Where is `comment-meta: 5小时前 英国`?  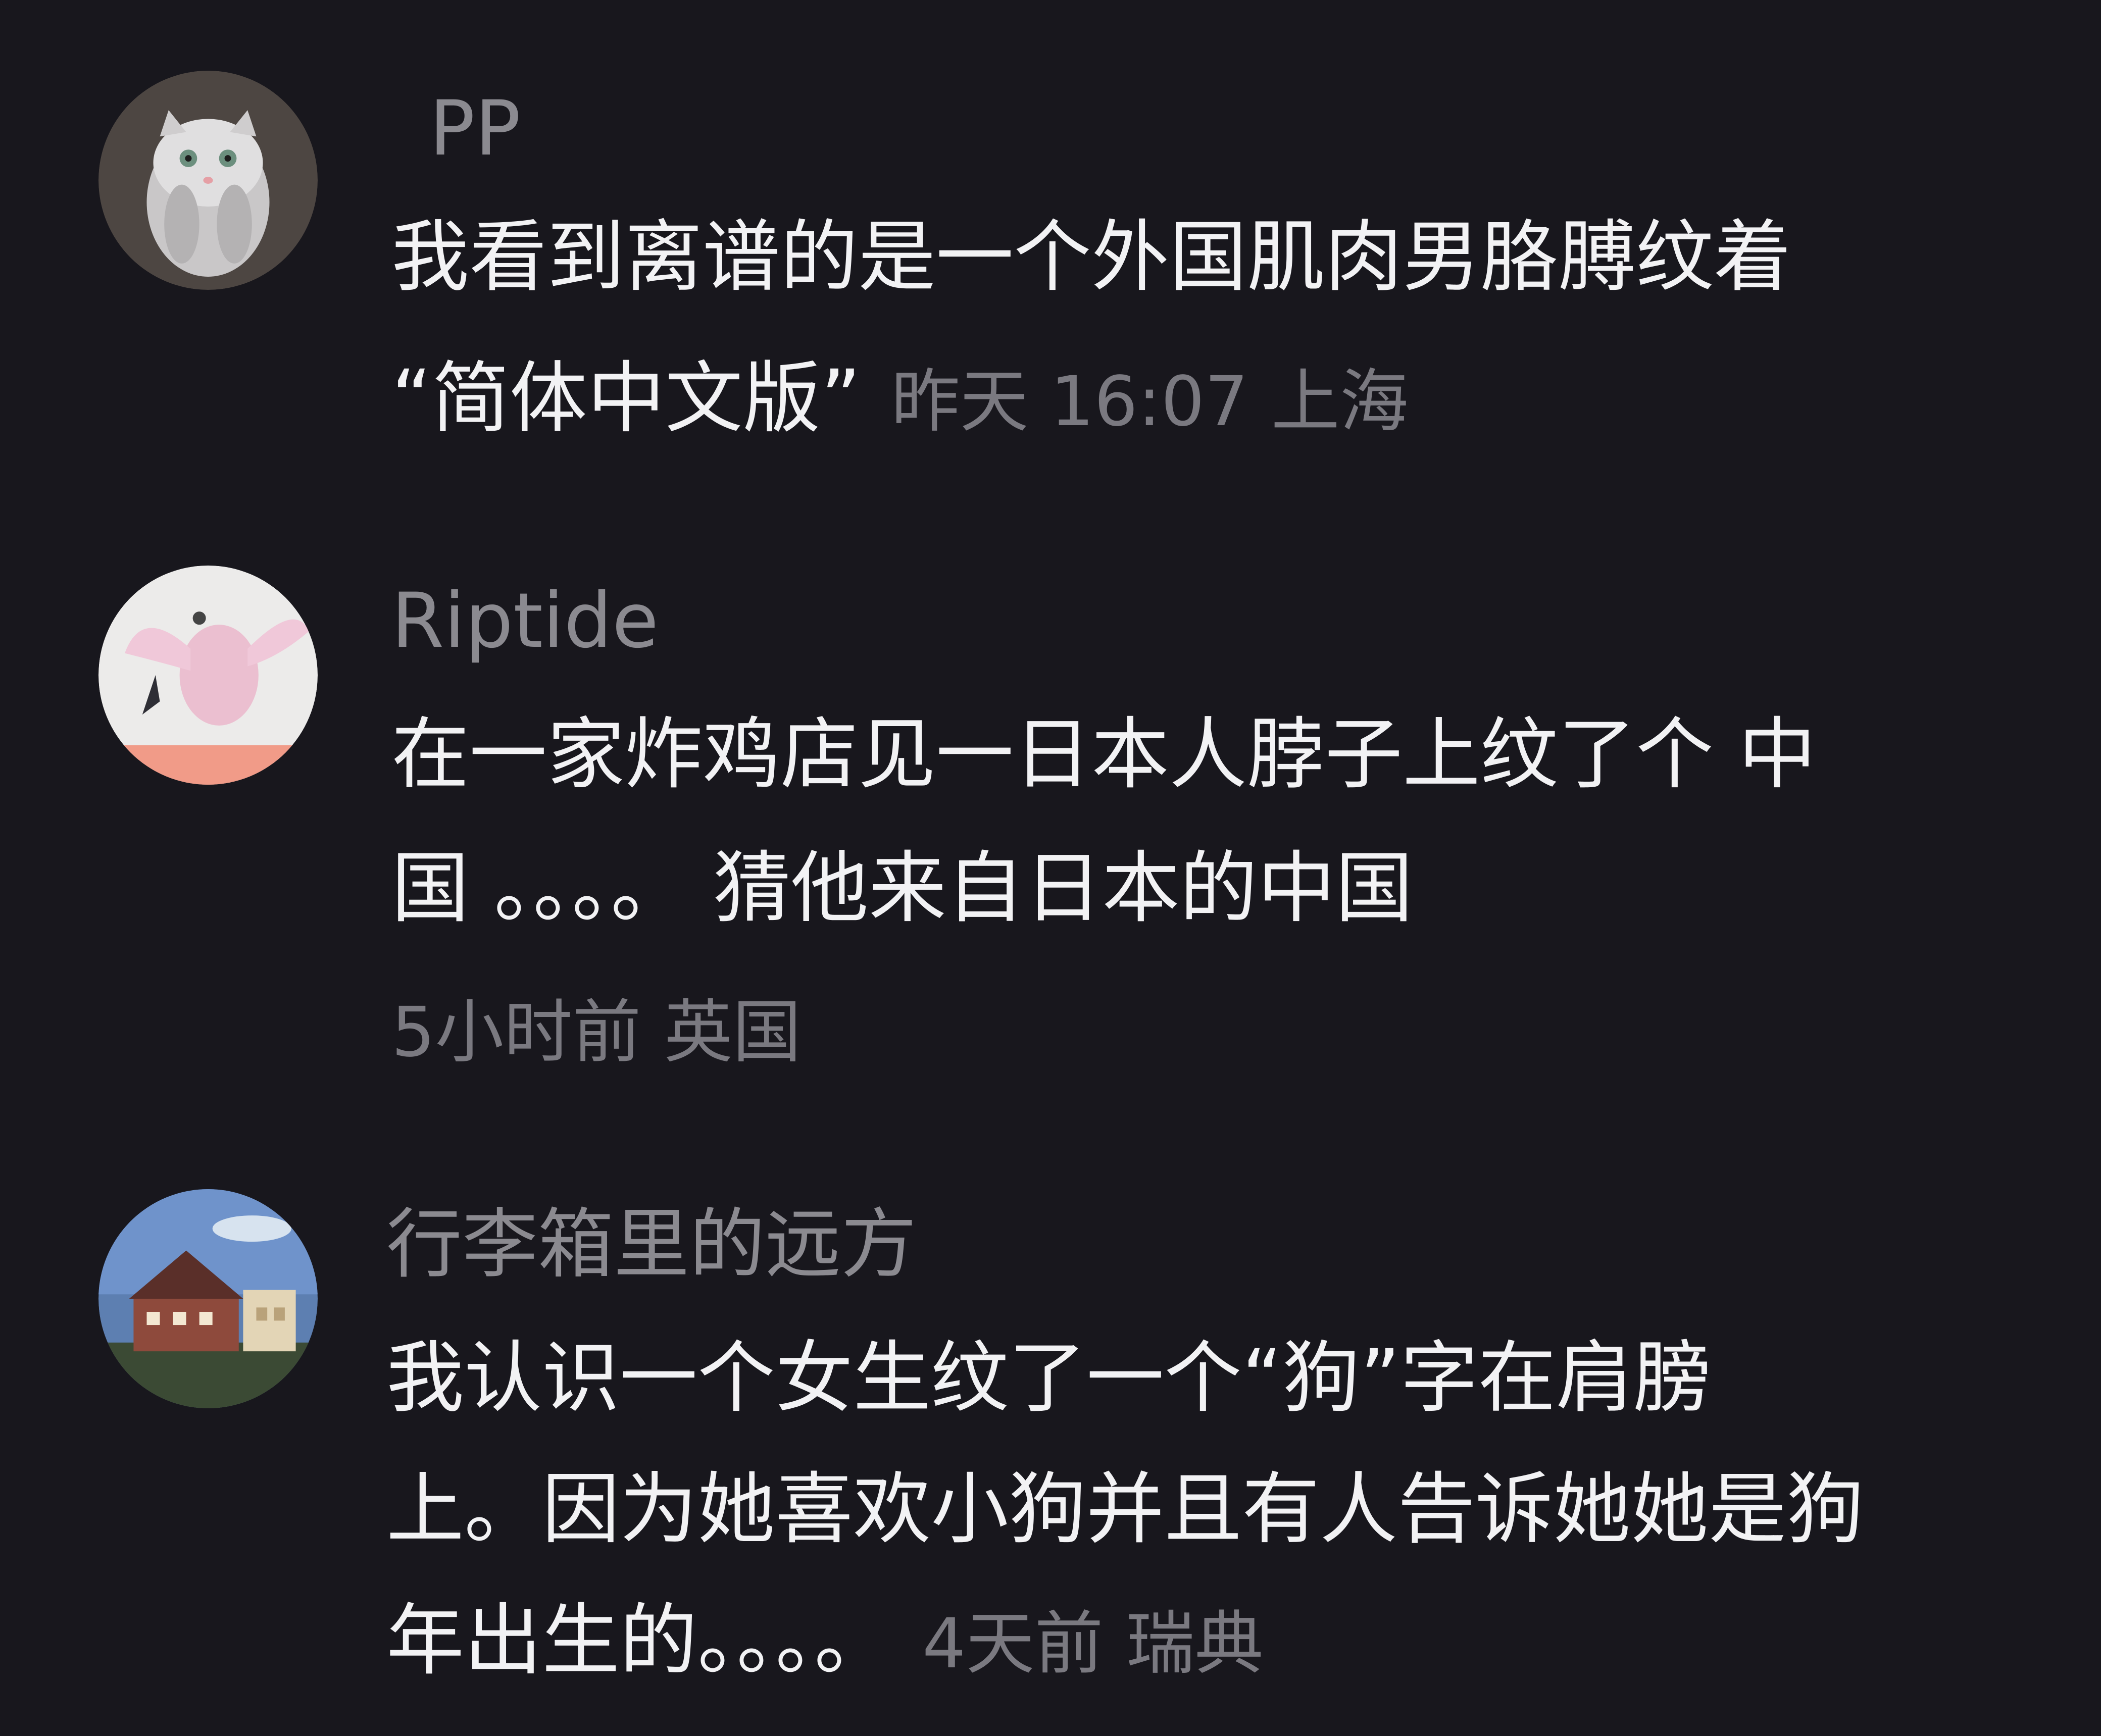 comment-meta: 5小时前 英国 is located at coordinates (597, 1032).